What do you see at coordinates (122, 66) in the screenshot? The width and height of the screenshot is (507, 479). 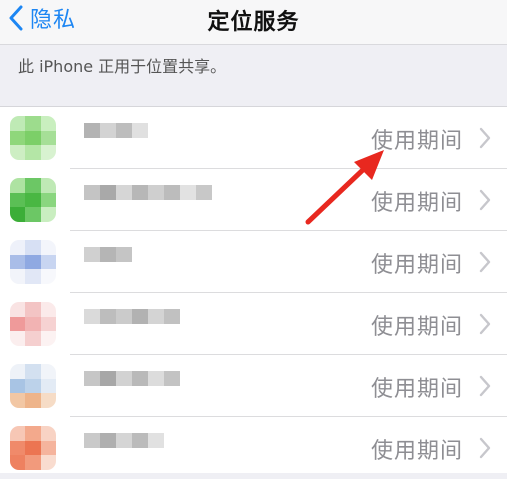 I see `location-sharing-caption: 此 iPhone 正用于位置共享。` at bounding box center [122, 66].